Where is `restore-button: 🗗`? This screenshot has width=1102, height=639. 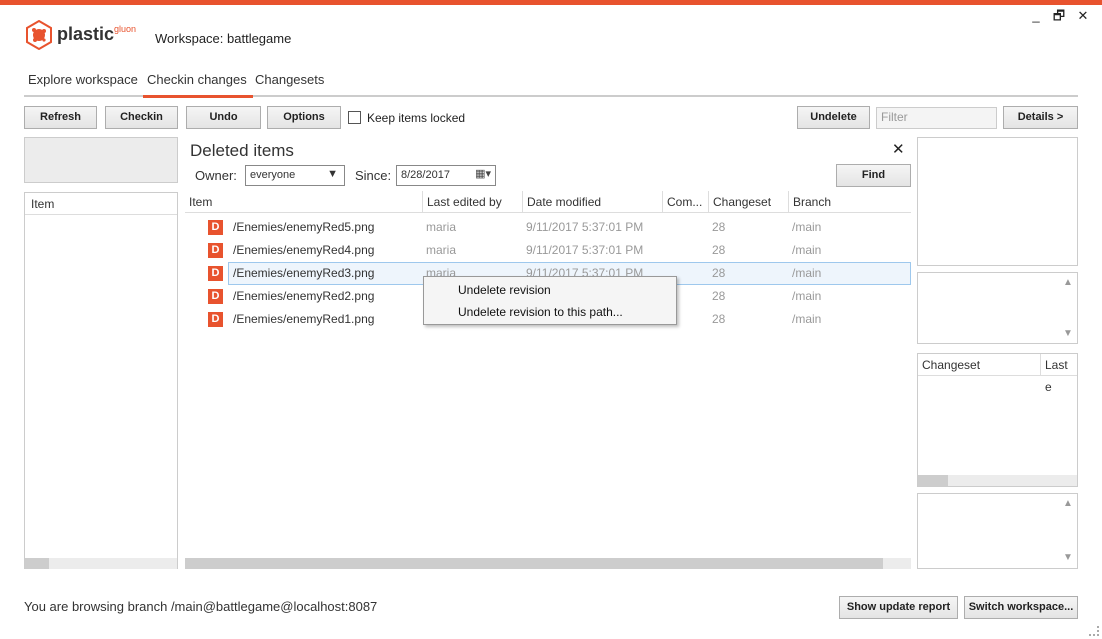 restore-button: 🗗 is located at coordinates (1059, 16).